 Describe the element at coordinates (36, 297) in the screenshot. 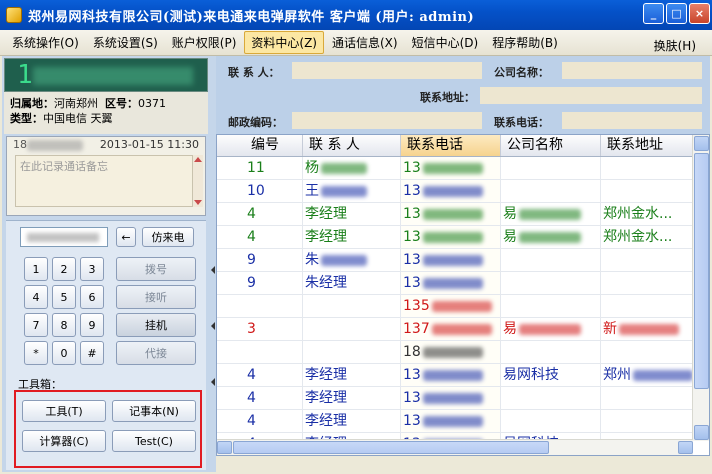

I see `key-4: 4` at that location.